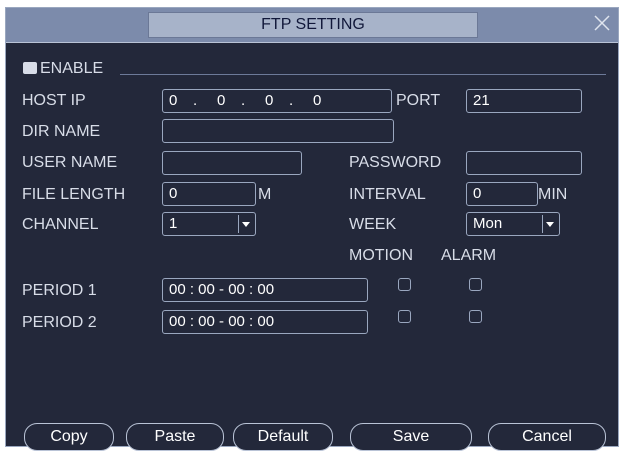 This screenshot has width=626, height=455. I want to click on week-label: WEEK, so click(373, 224).